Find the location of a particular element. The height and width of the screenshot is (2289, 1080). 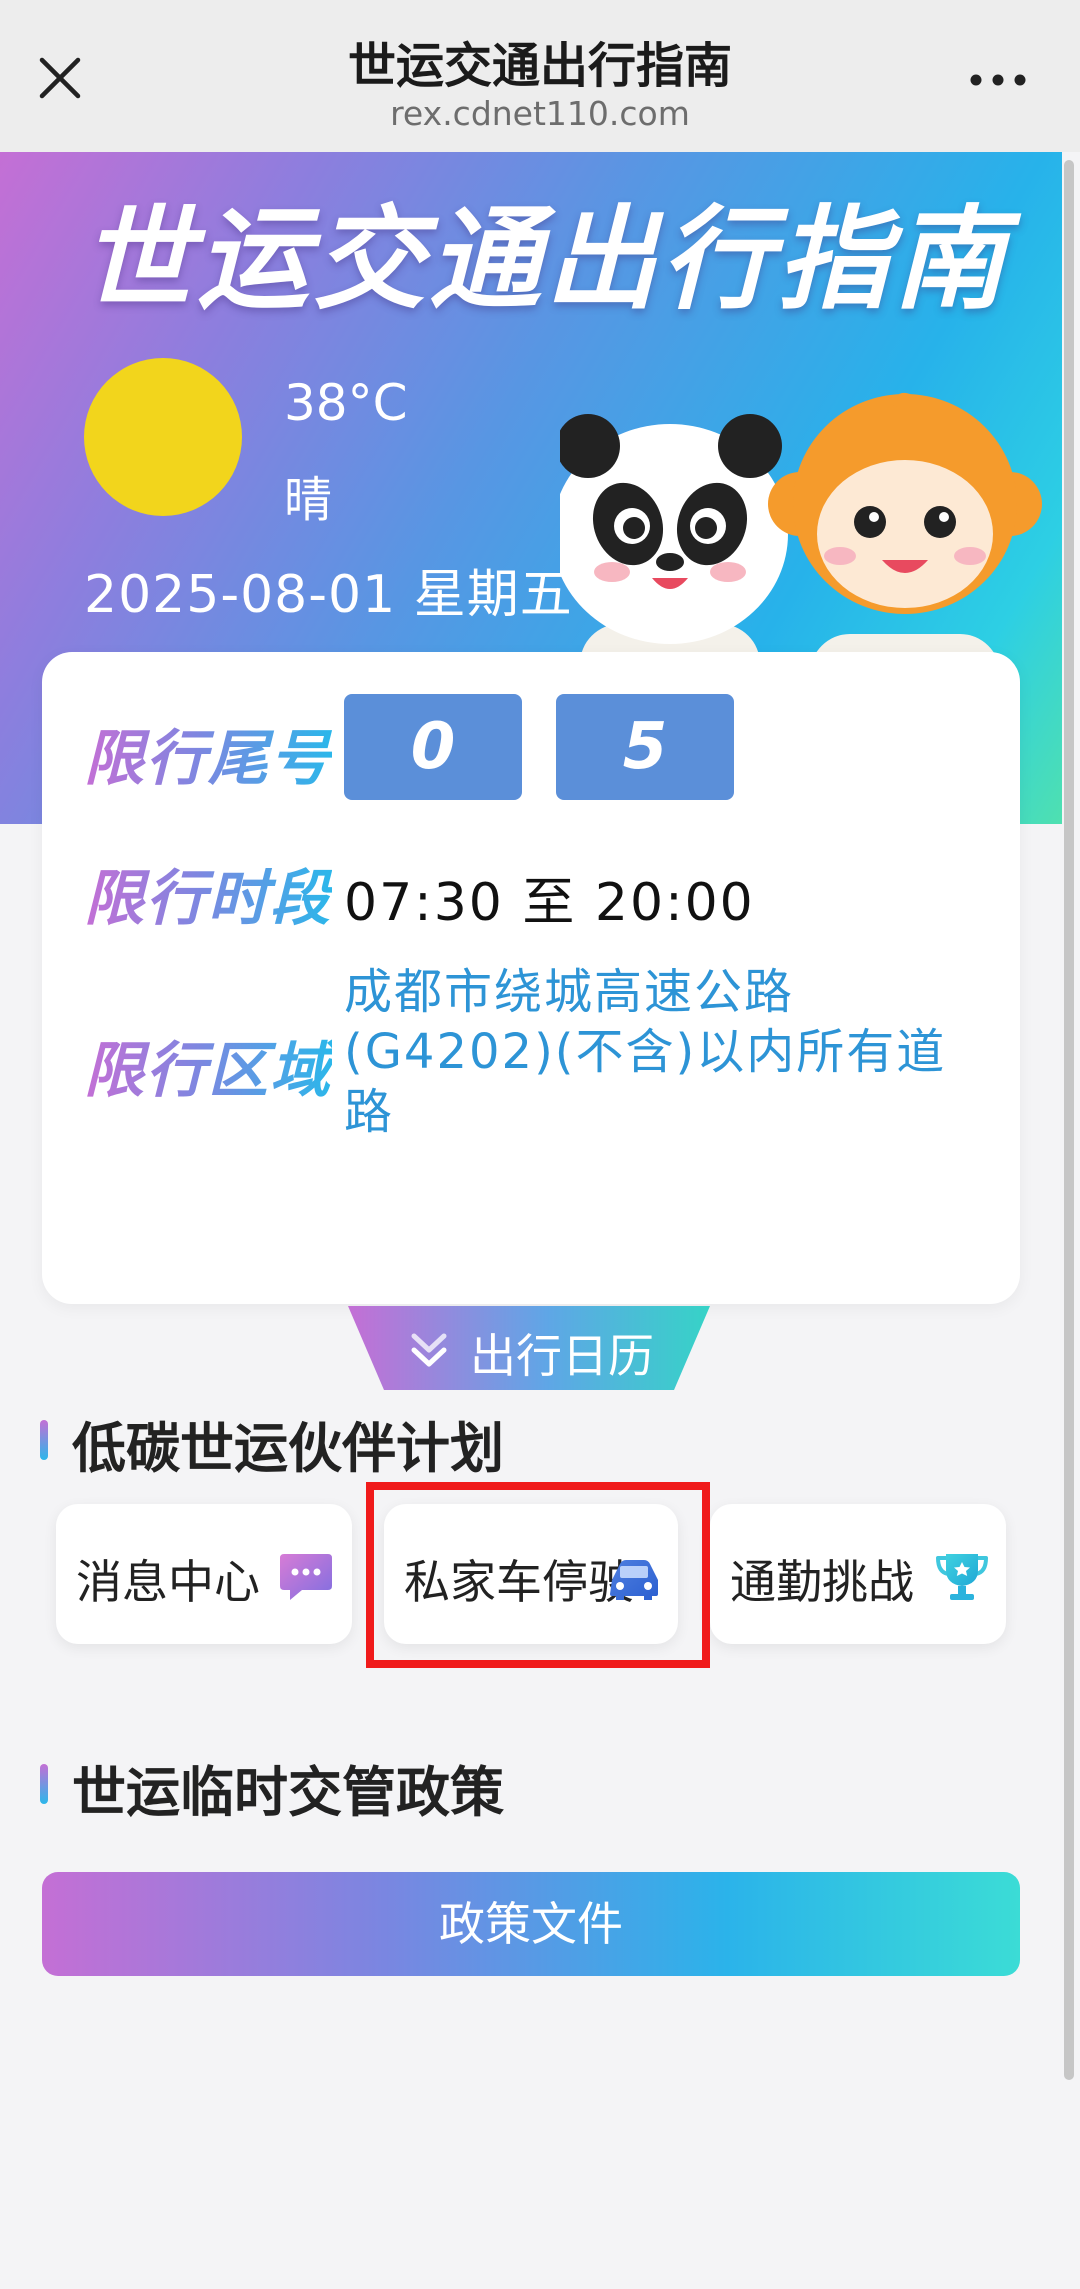

travel-calendar-label: 出行日历 is located at coordinates (562, 1356).